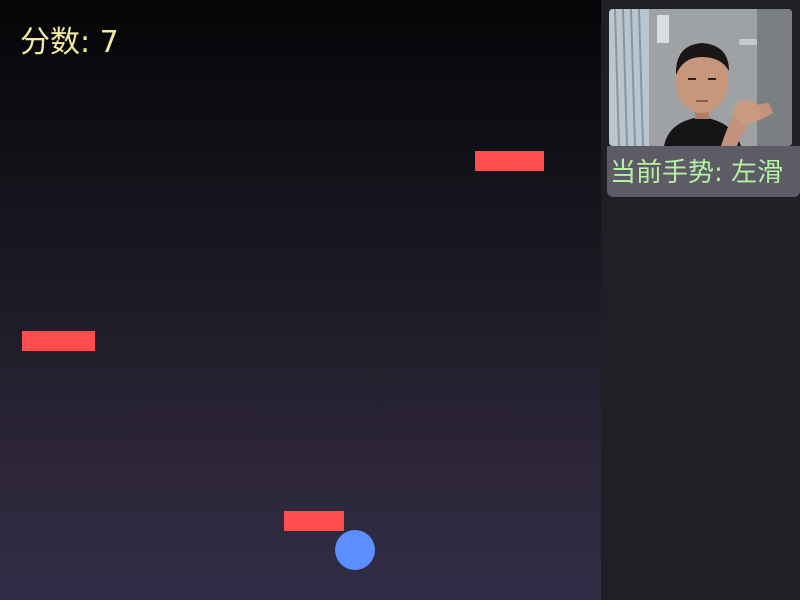 The height and width of the screenshot is (600, 800). I want to click on gesture-status: 当前手势: 左滑, so click(703, 171).